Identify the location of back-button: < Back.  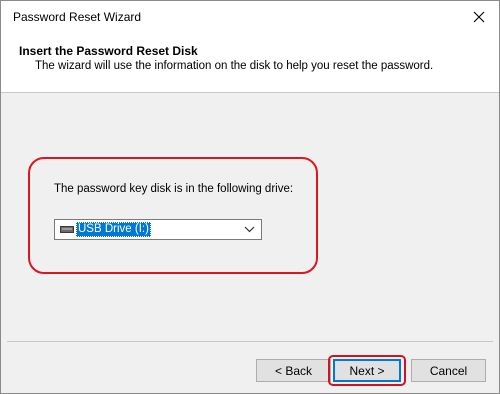
(293, 370).